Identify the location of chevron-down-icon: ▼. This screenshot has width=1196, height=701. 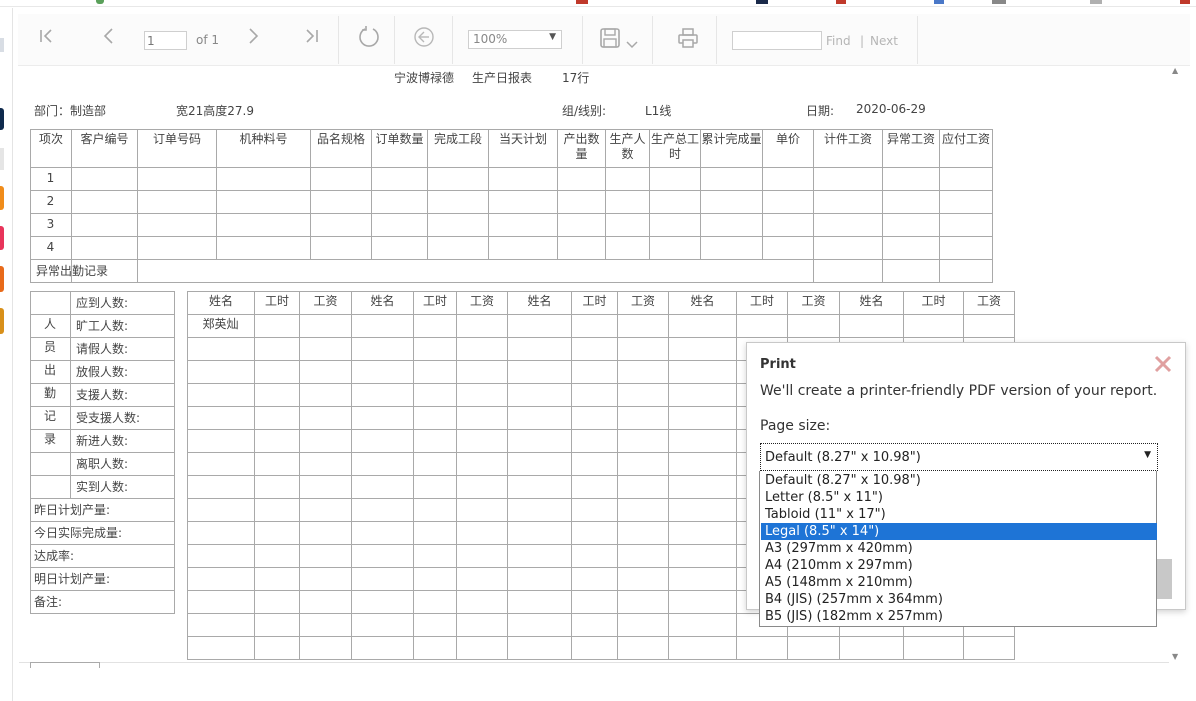
(552, 37).